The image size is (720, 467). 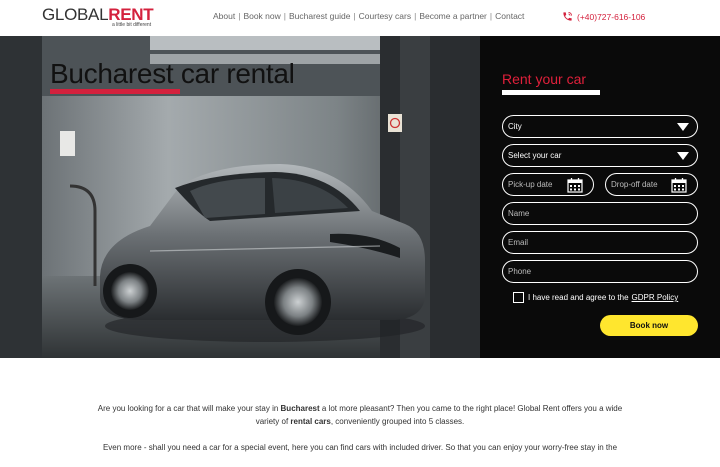 What do you see at coordinates (600, 271) in the screenshot?
I see `phone-field: Phone` at bounding box center [600, 271].